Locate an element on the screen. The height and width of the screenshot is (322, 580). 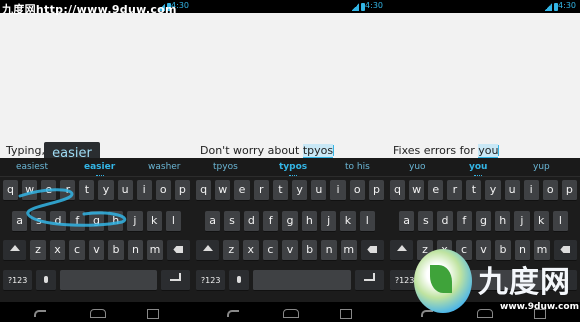
suggestion-item: yuo is located at coordinates (417, 167).